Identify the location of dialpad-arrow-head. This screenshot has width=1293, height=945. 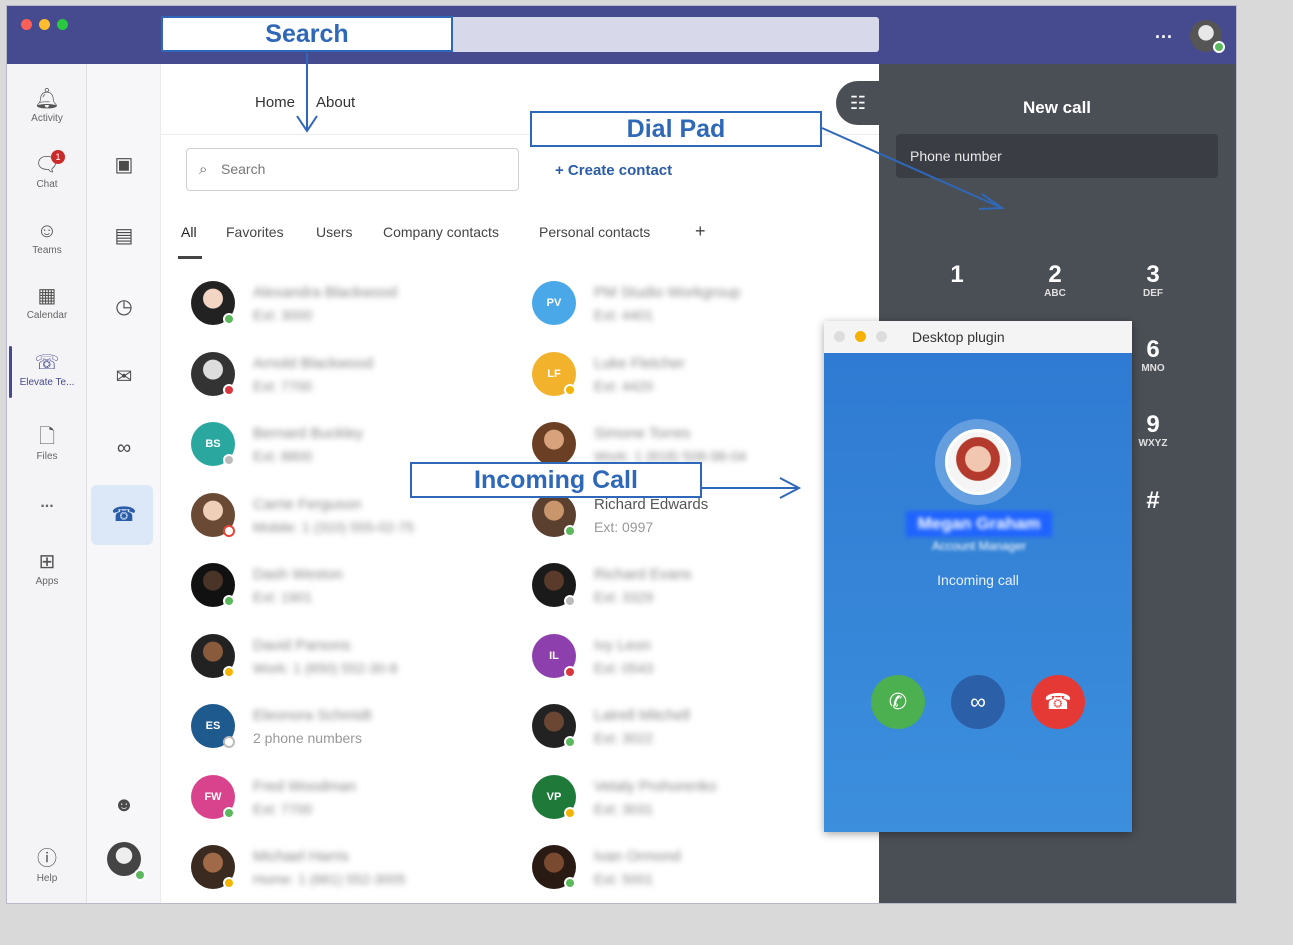
(991, 201).